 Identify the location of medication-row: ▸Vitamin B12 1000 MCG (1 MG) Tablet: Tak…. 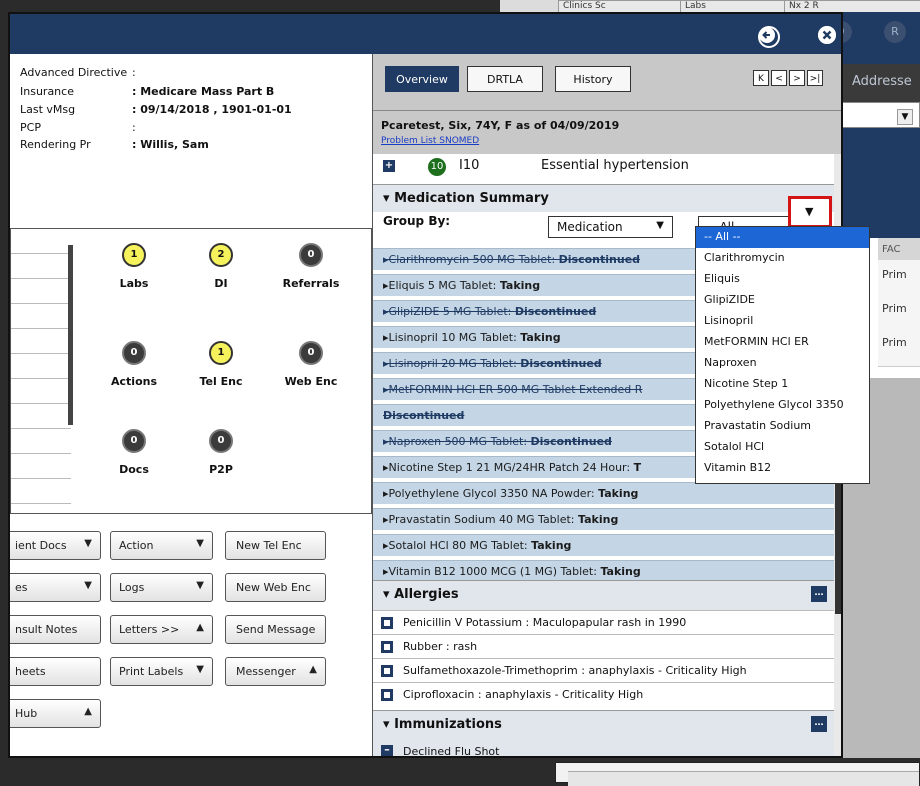
(604, 571).